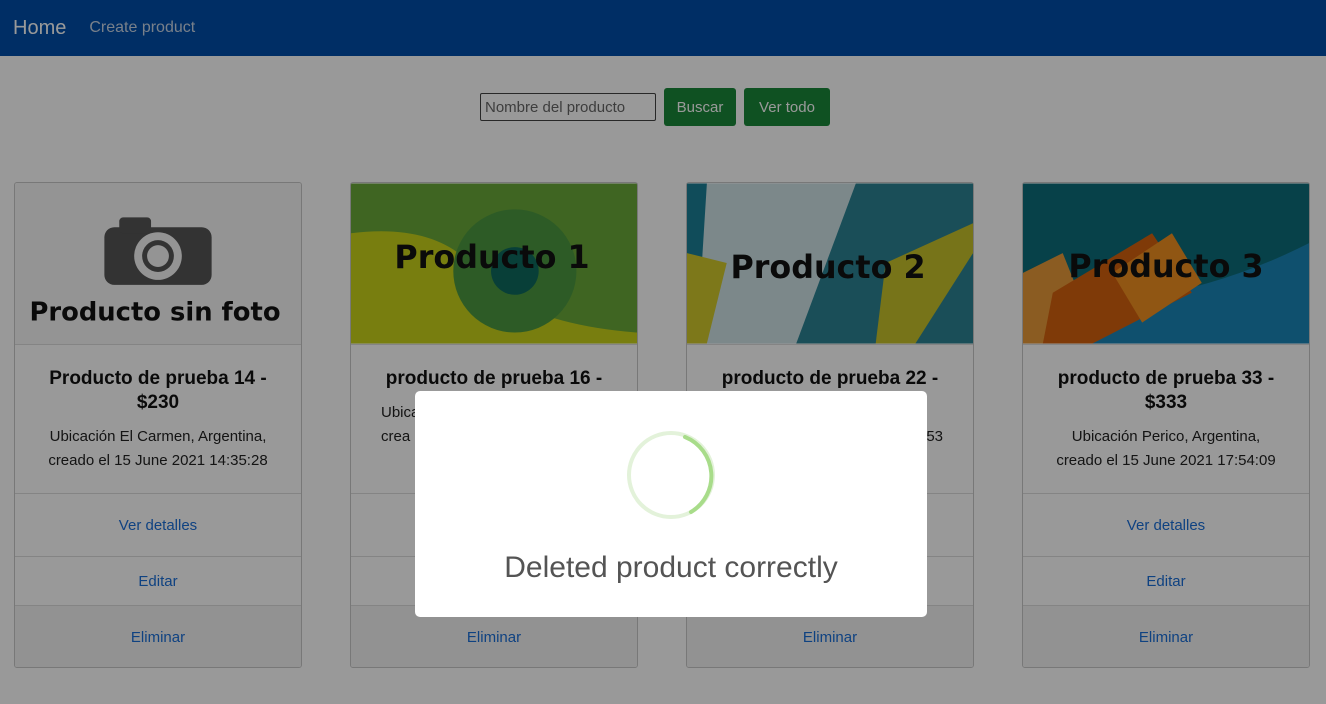  I want to click on loading-spinner-icon, so click(671, 475).